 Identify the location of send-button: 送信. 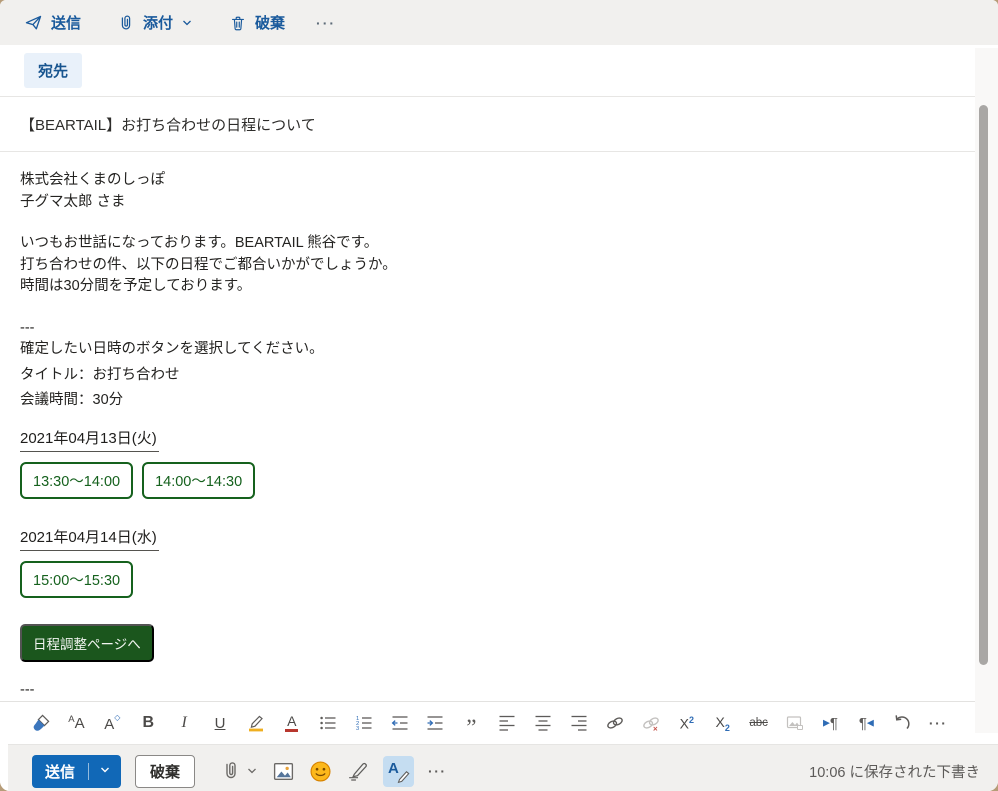
(60, 771).